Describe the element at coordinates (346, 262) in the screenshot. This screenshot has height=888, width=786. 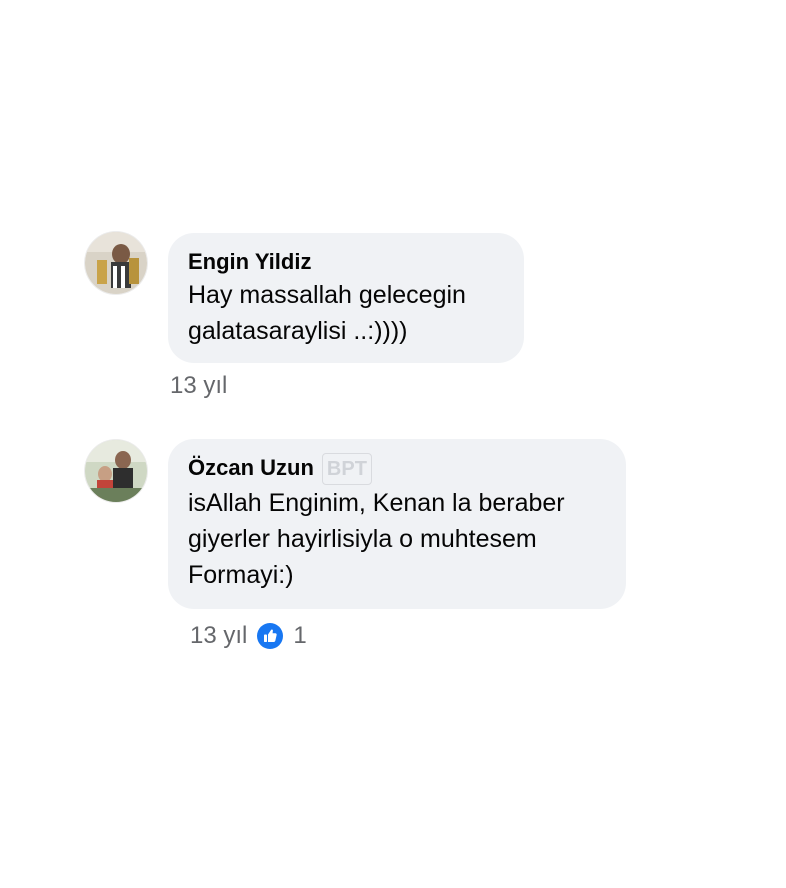
I see `comment-author: Engin Yildiz` at that location.